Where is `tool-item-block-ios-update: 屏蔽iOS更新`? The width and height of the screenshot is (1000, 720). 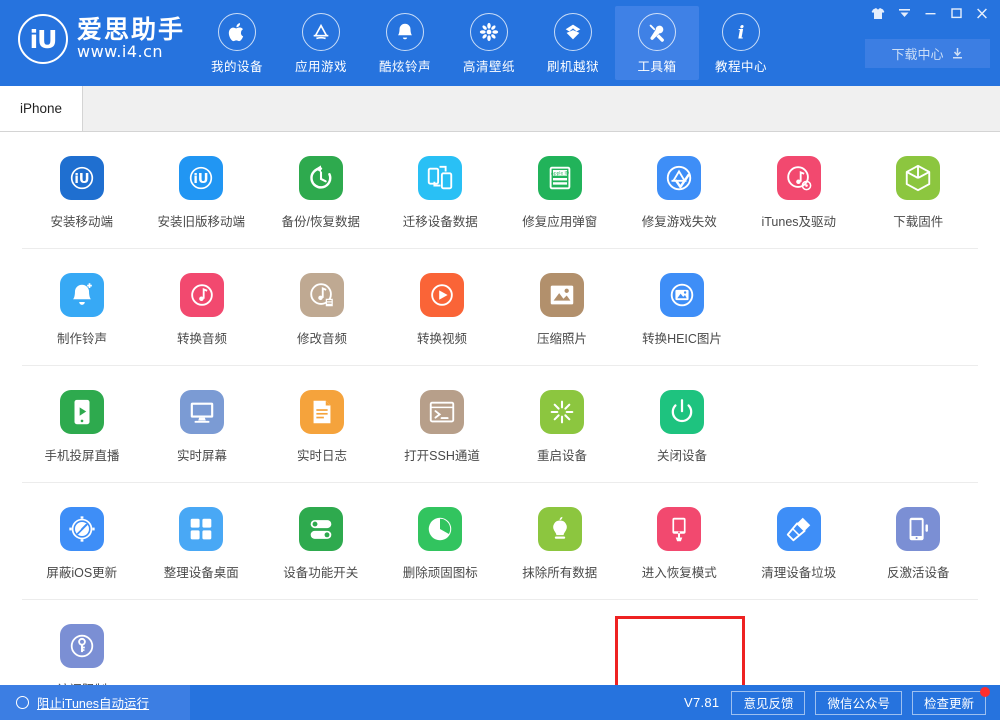
tool-item-block-ios-update: 屏蔽iOS更新 is located at coordinates (82, 545).